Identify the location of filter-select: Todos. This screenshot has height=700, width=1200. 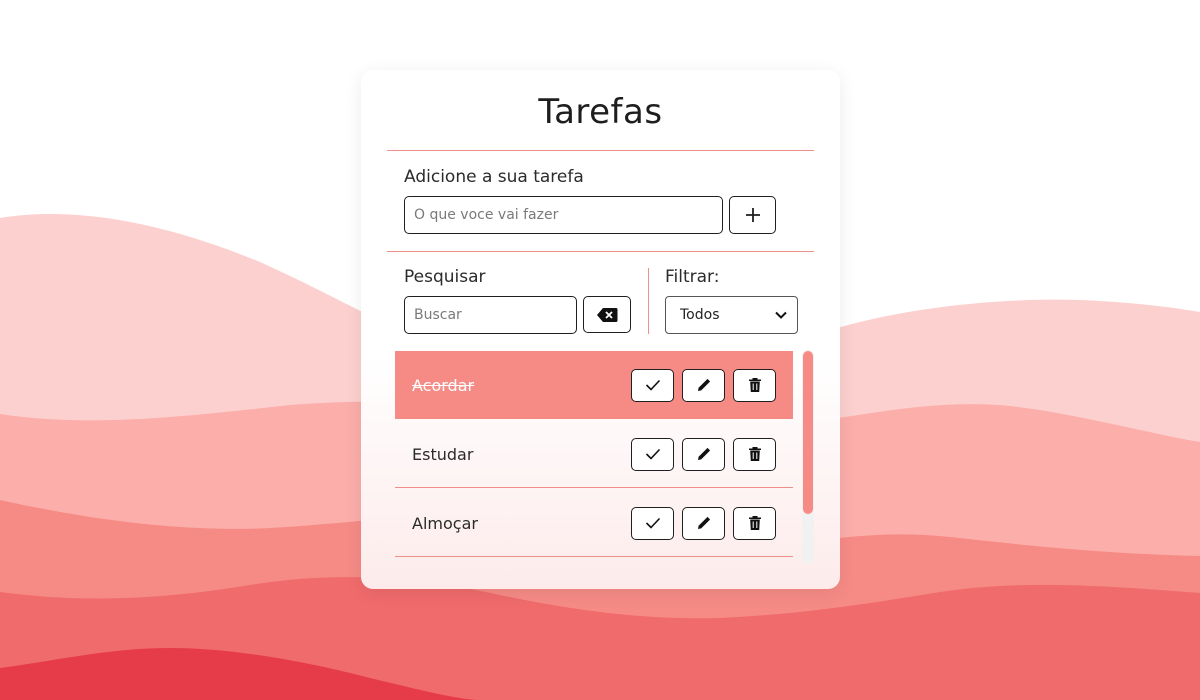
(731, 315).